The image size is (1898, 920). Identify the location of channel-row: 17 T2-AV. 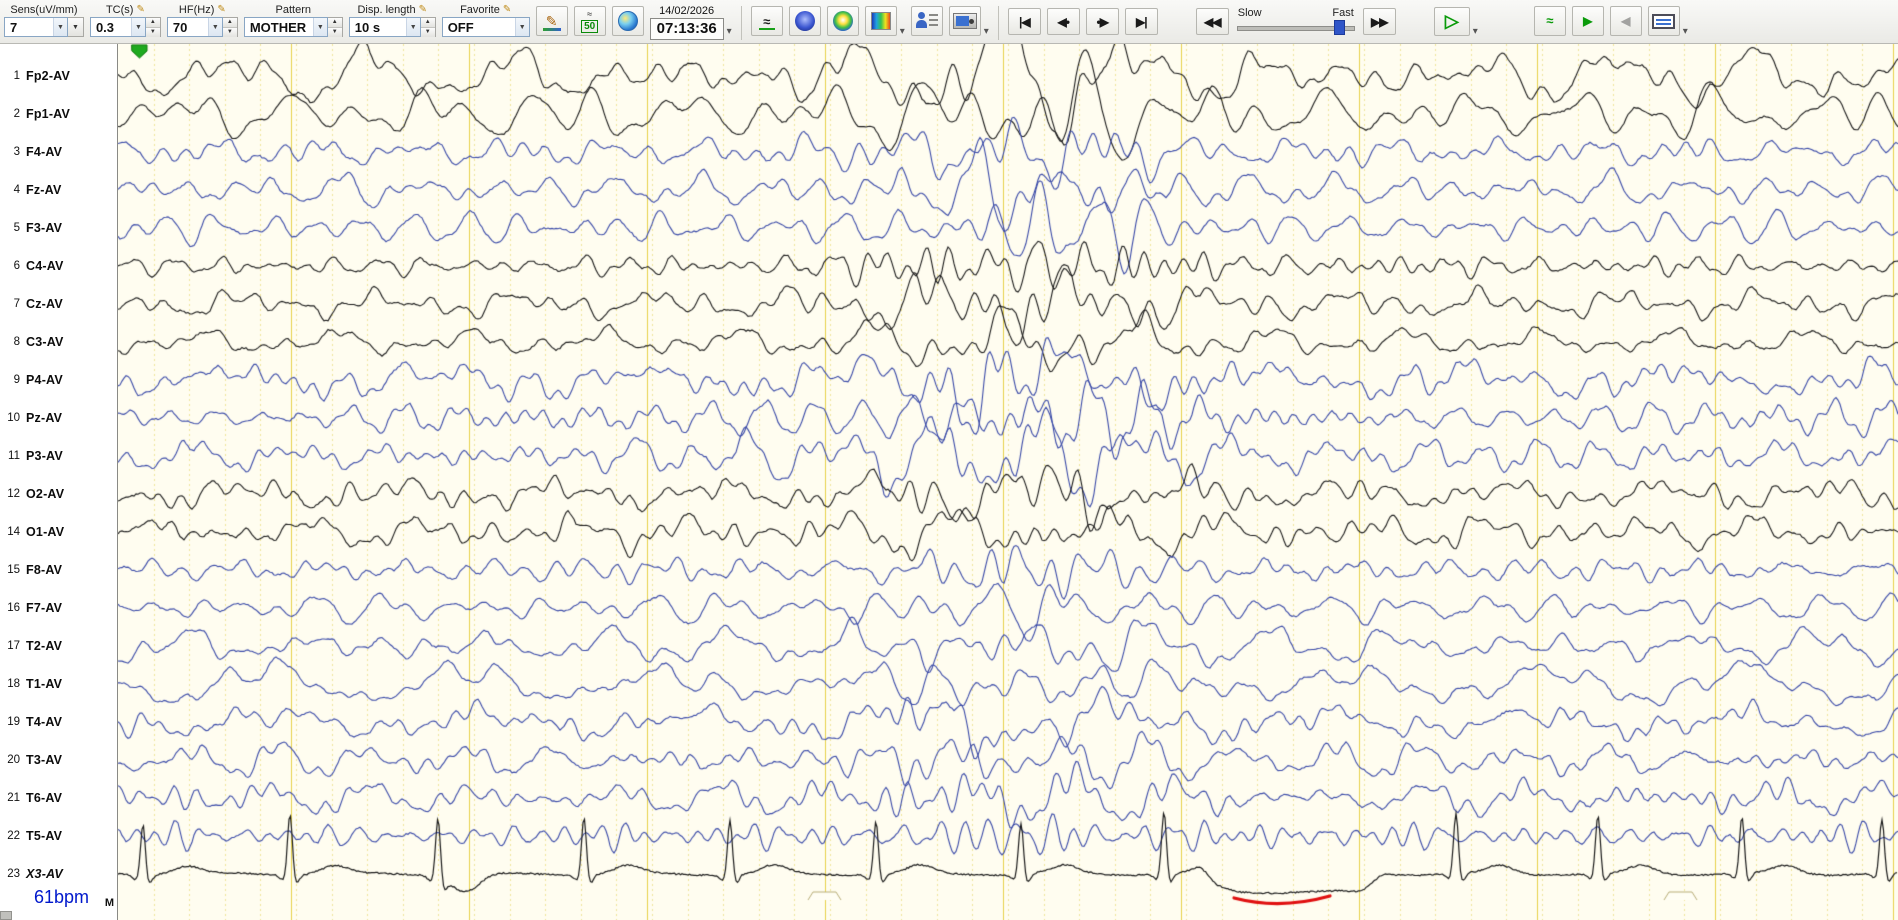
(59, 646).